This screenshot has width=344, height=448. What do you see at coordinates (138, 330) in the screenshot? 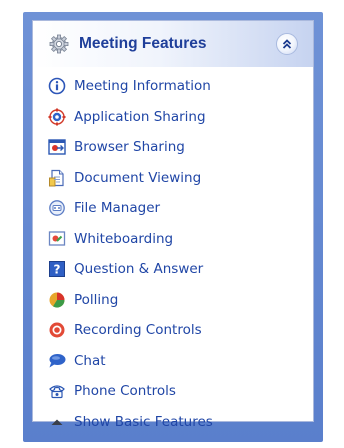
I see `feature-label: Recording Controls` at bounding box center [138, 330].